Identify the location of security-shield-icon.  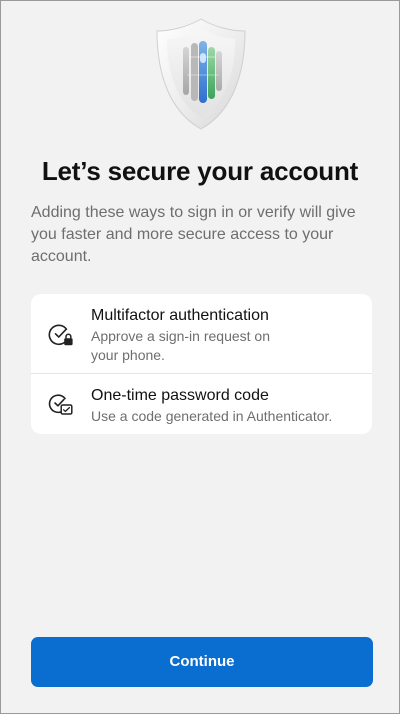
(201, 75).